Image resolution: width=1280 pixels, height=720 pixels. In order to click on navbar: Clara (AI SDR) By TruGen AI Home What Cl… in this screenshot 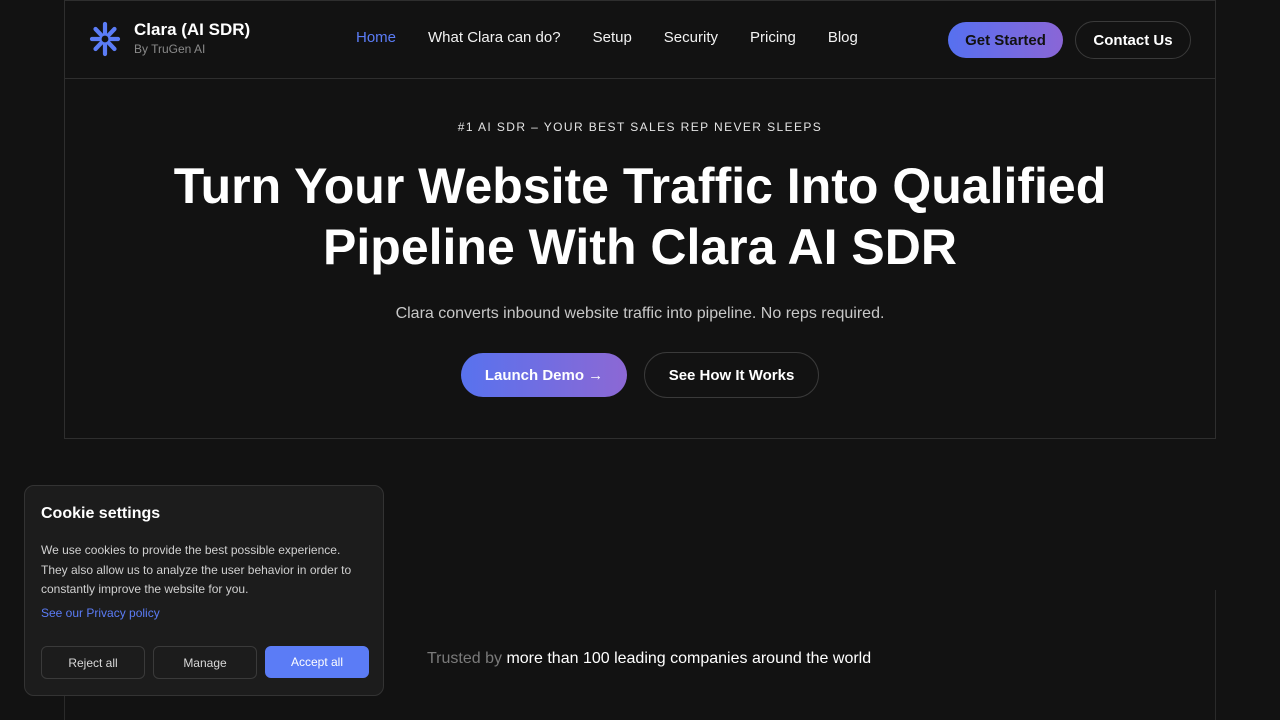, I will do `click(640, 39)`.